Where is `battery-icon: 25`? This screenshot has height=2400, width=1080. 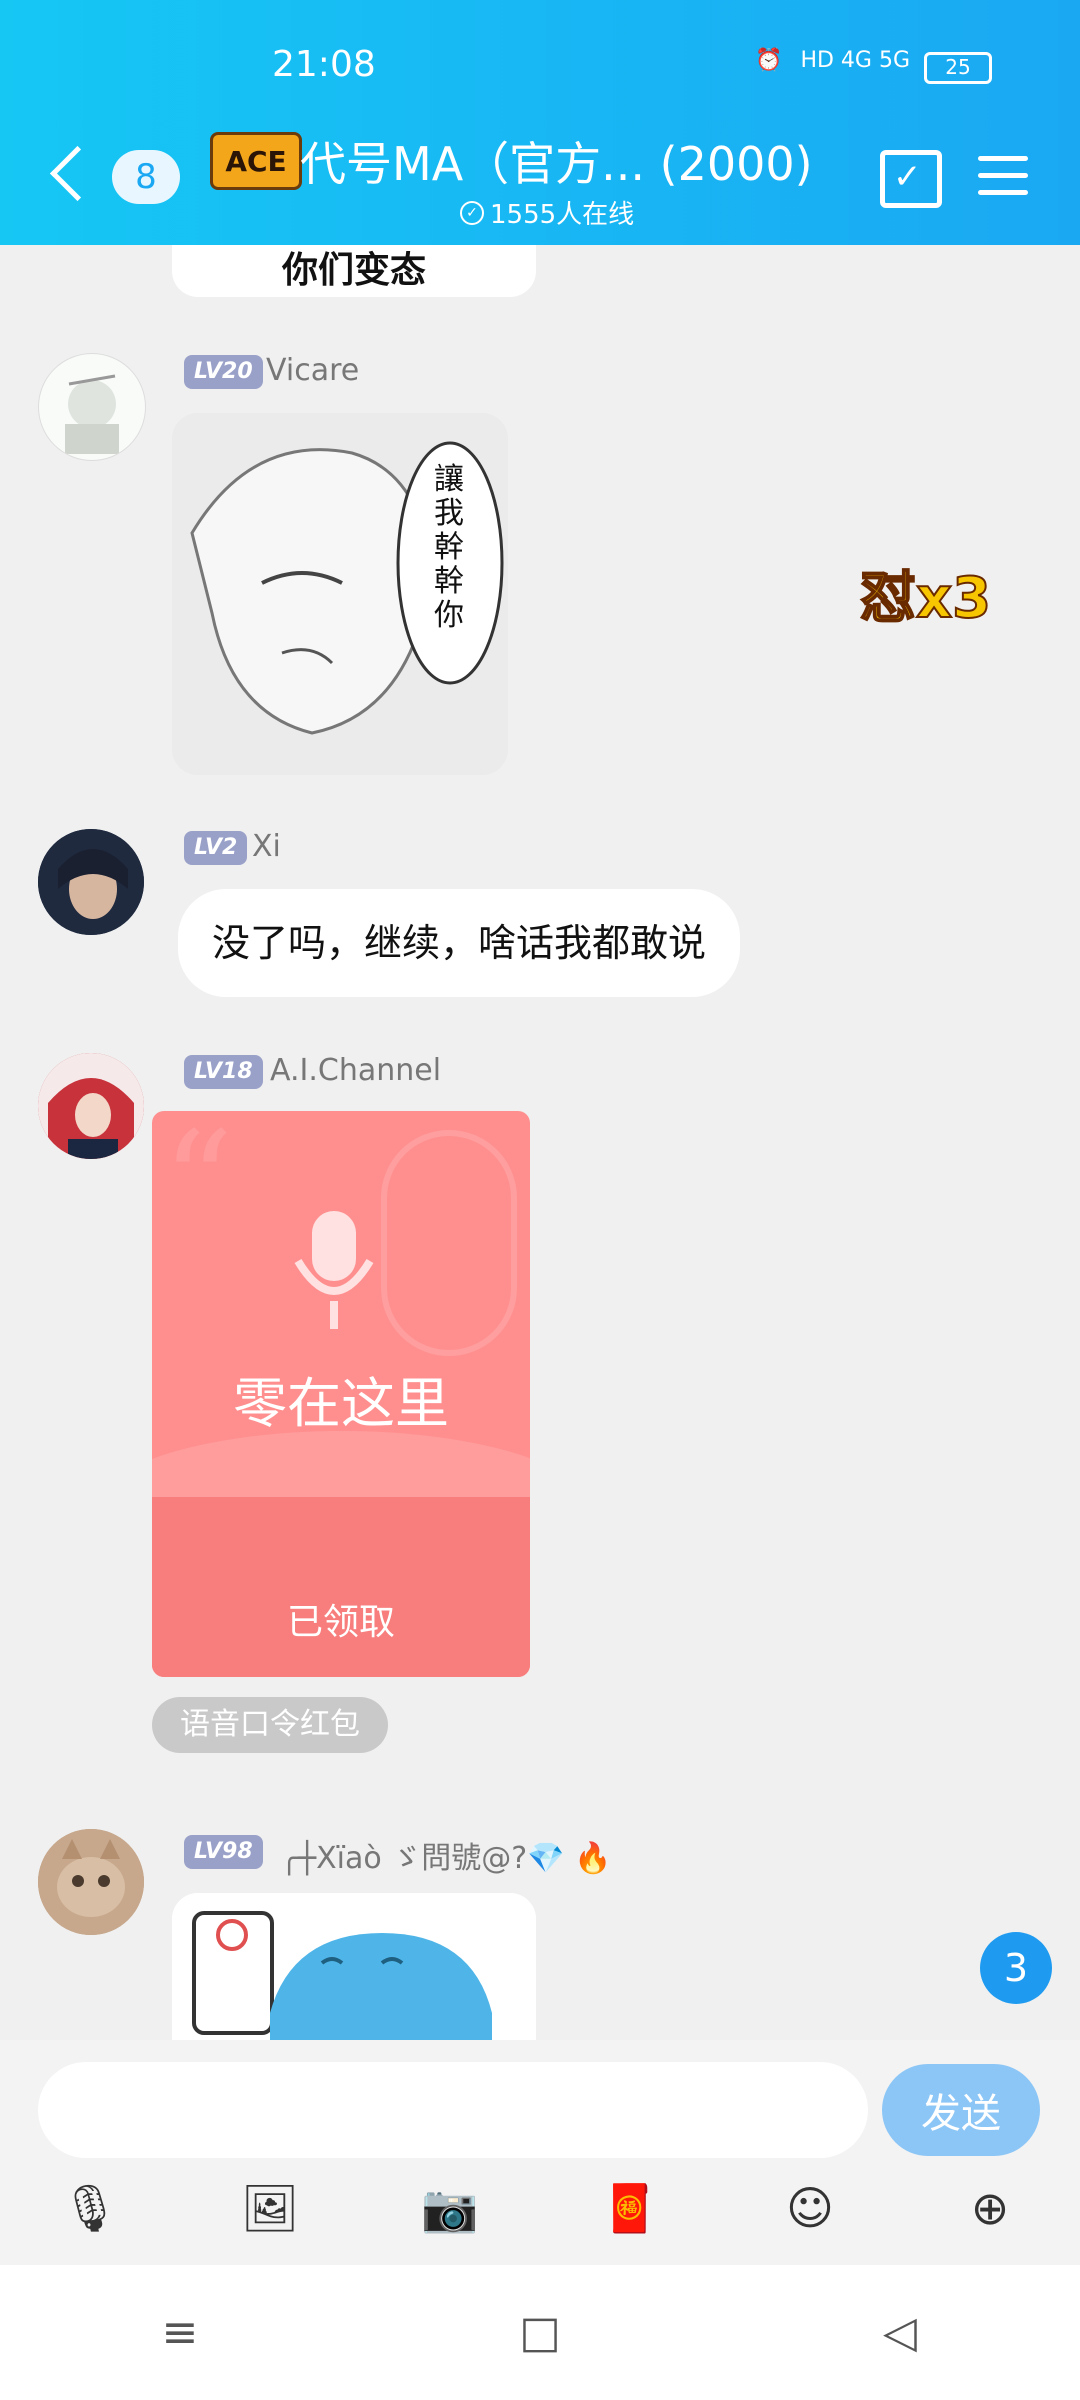
battery-icon: 25 is located at coordinates (958, 68).